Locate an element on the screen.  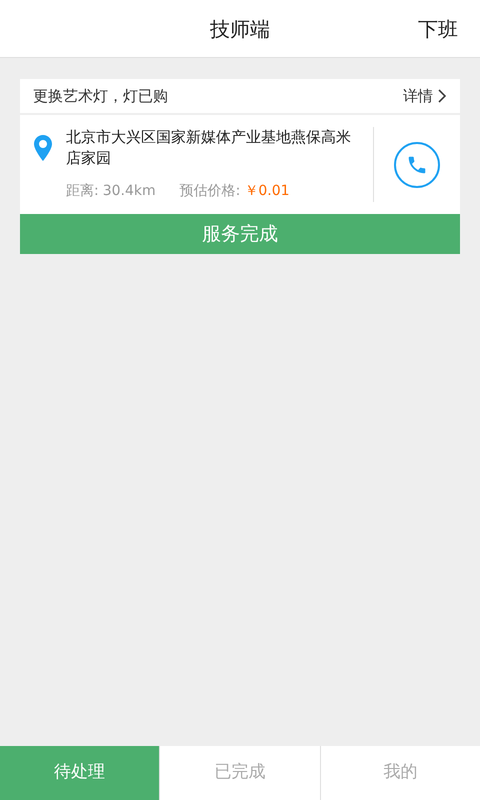
details-link: 详情 is located at coordinates (425, 96).